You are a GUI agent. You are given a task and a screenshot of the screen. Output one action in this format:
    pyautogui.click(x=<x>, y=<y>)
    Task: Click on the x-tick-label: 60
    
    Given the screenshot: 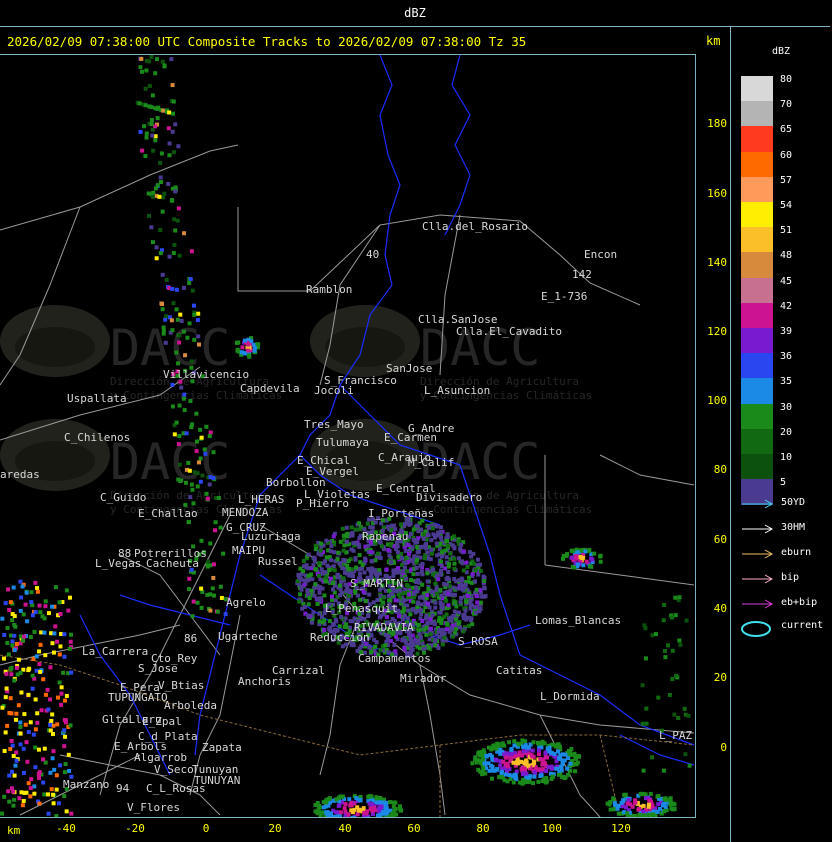 What is the action you would take?
    pyautogui.click(x=414, y=828)
    